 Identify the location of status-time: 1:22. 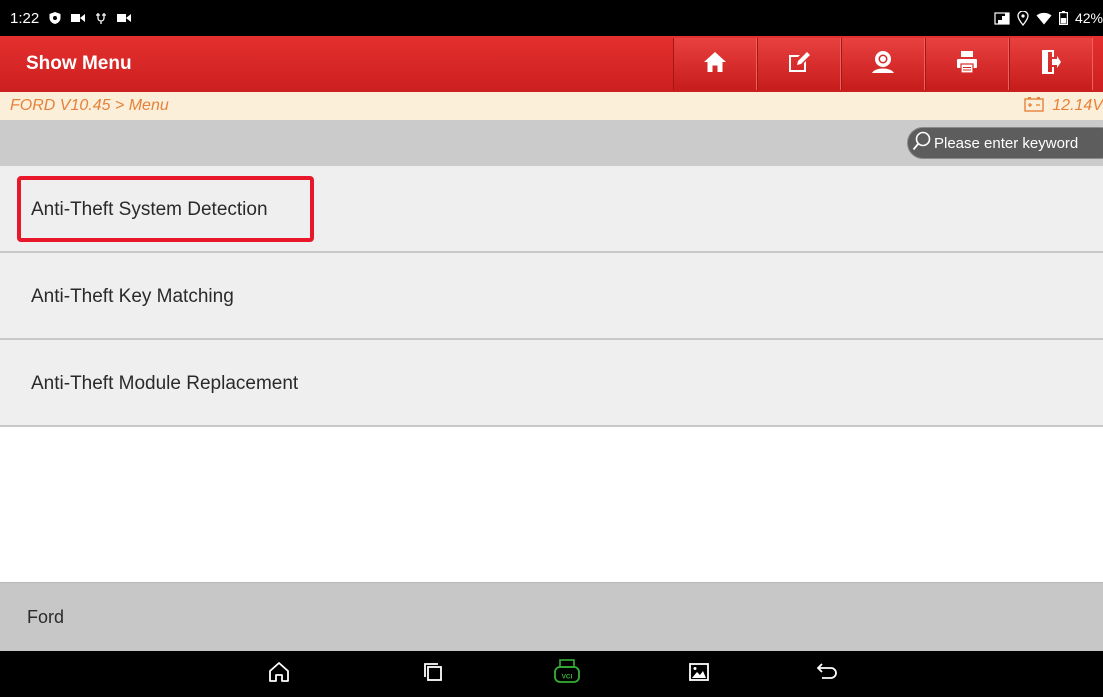
(25, 18).